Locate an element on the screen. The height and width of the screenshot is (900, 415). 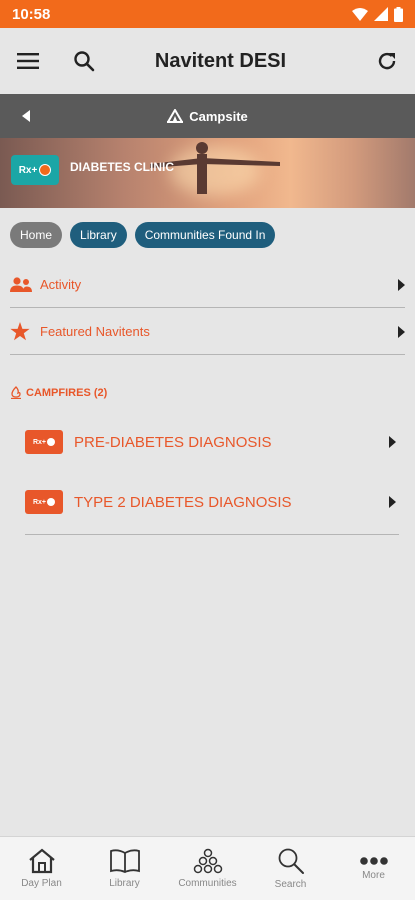
refresh-icon is located at coordinates (387, 61).